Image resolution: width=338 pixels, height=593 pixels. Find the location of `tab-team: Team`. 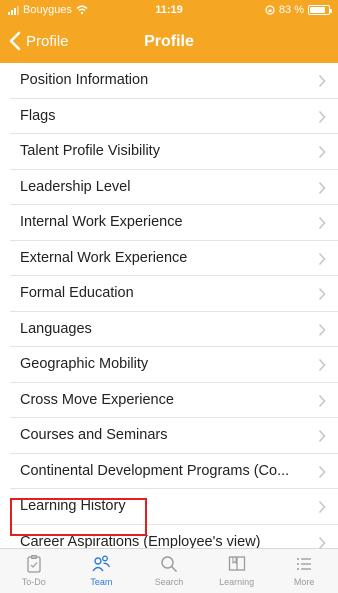

tab-team: Team is located at coordinates (102, 571).